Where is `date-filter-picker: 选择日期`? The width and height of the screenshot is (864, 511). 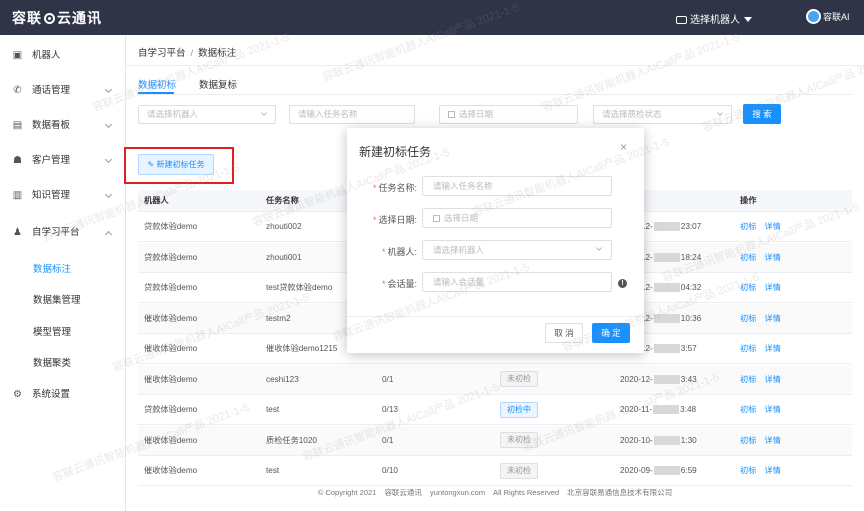 date-filter-picker: 选择日期 is located at coordinates (508, 114).